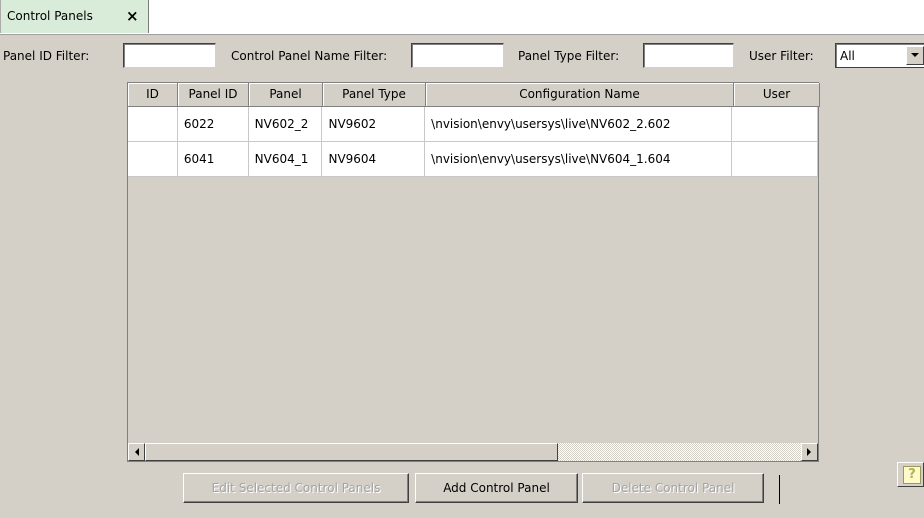  Describe the element at coordinates (569, 56) in the screenshot. I see `type-filter-label: Panel Type Filter:` at that location.